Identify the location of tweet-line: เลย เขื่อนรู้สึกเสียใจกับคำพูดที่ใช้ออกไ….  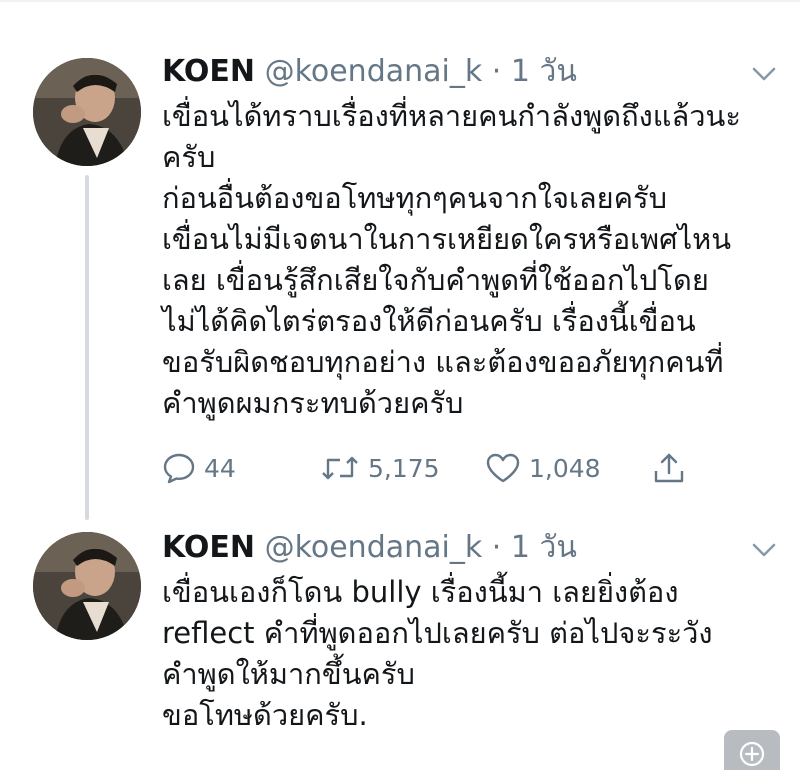
(435, 280).